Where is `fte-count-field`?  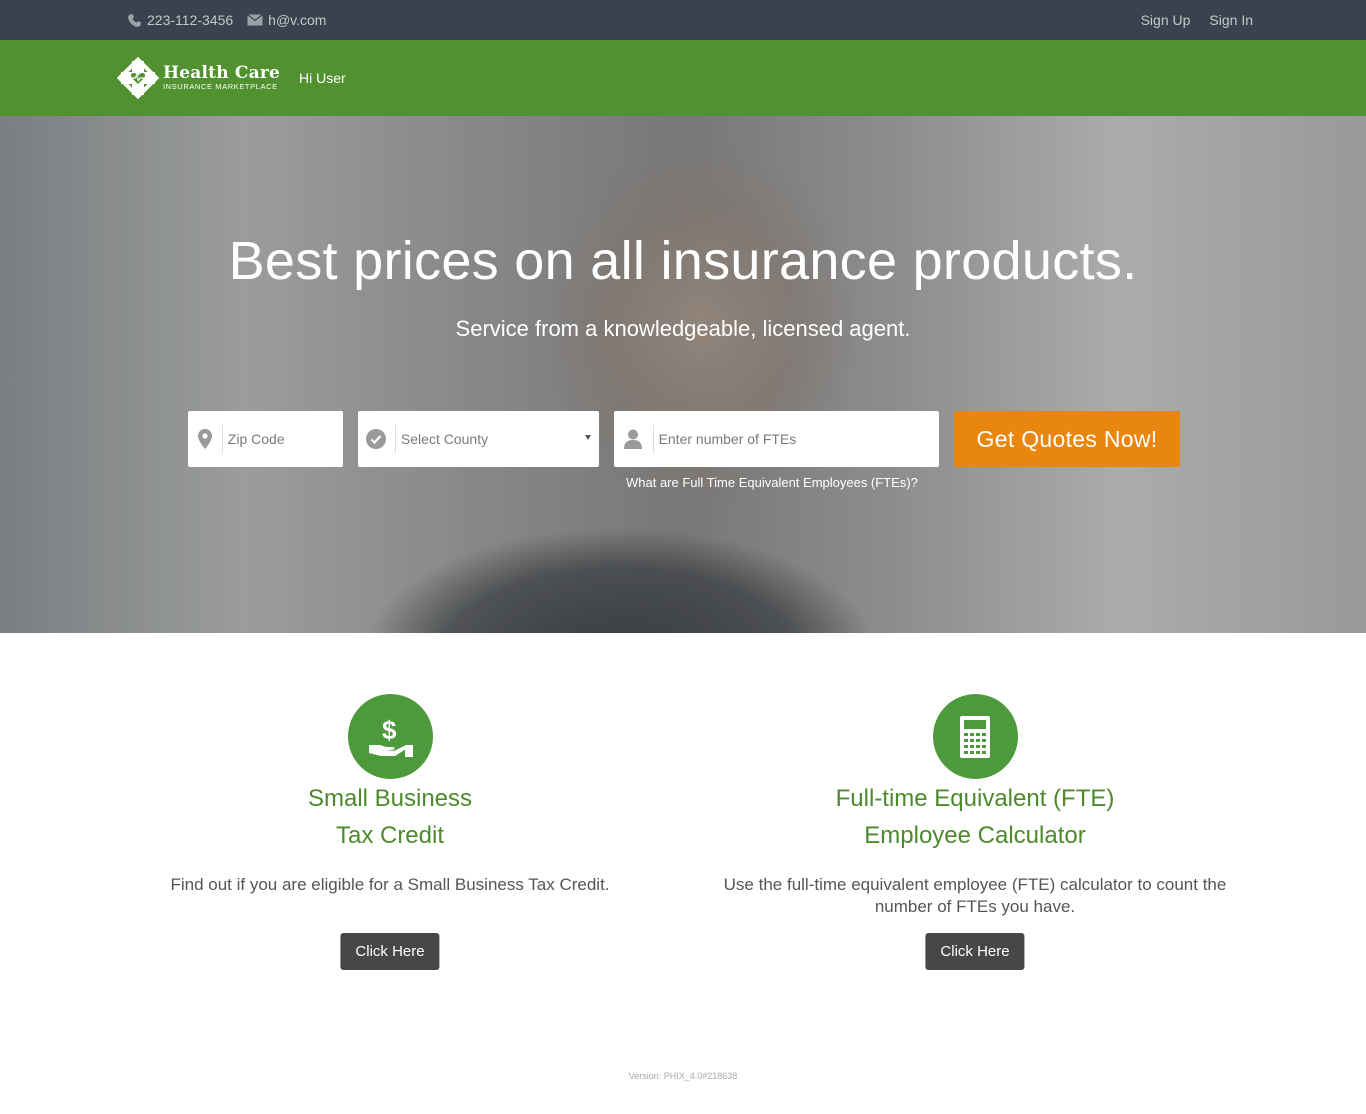 fte-count-field is located at coordinates (776, 439).